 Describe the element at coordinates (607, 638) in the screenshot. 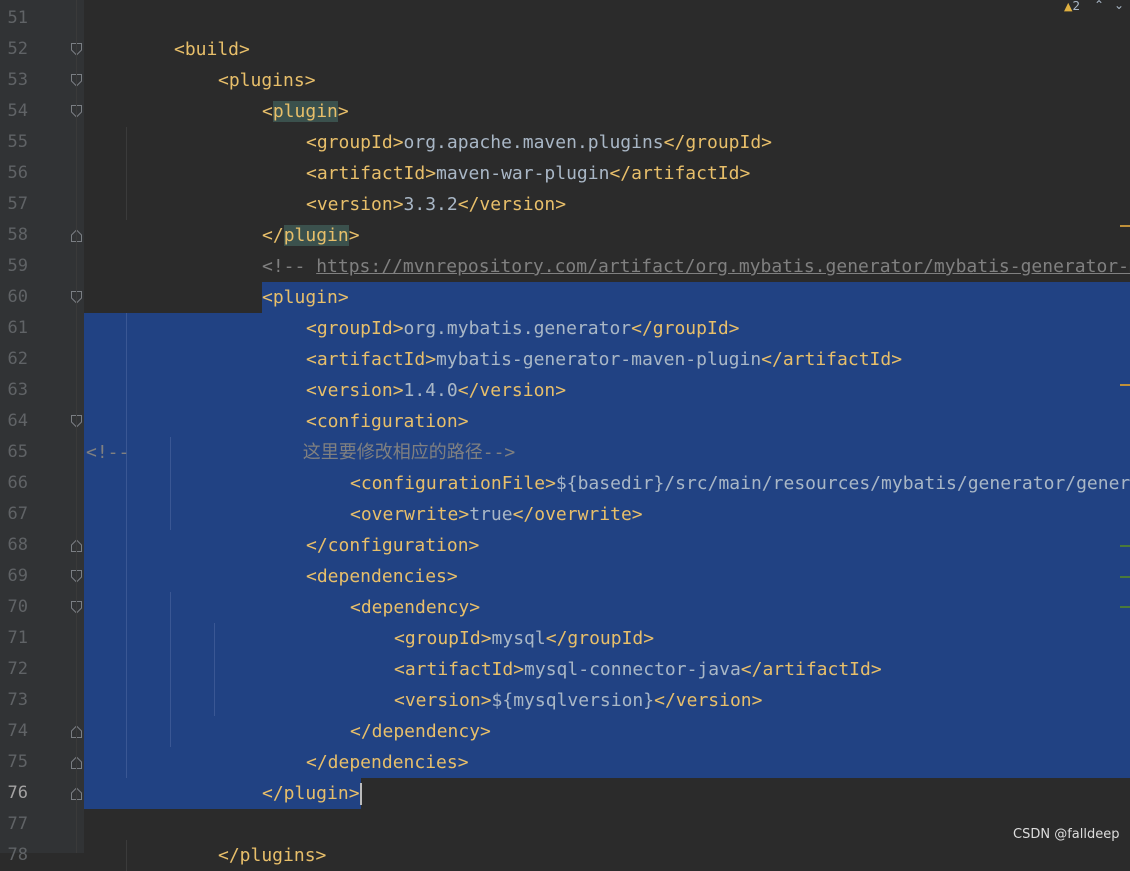

I see `code-line: <groupId>mysql</groupId>` at that location.